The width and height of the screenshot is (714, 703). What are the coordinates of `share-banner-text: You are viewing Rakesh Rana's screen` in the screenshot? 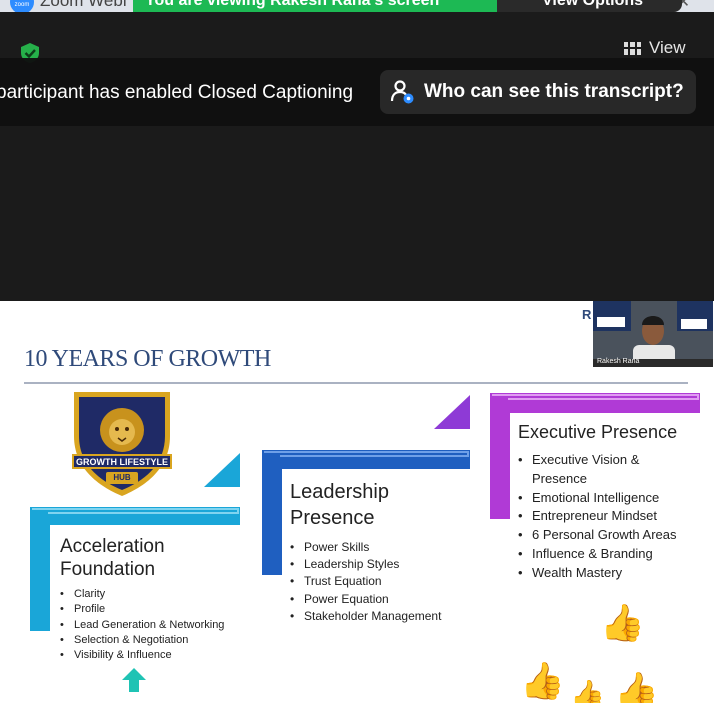 It's located at (292, 4).